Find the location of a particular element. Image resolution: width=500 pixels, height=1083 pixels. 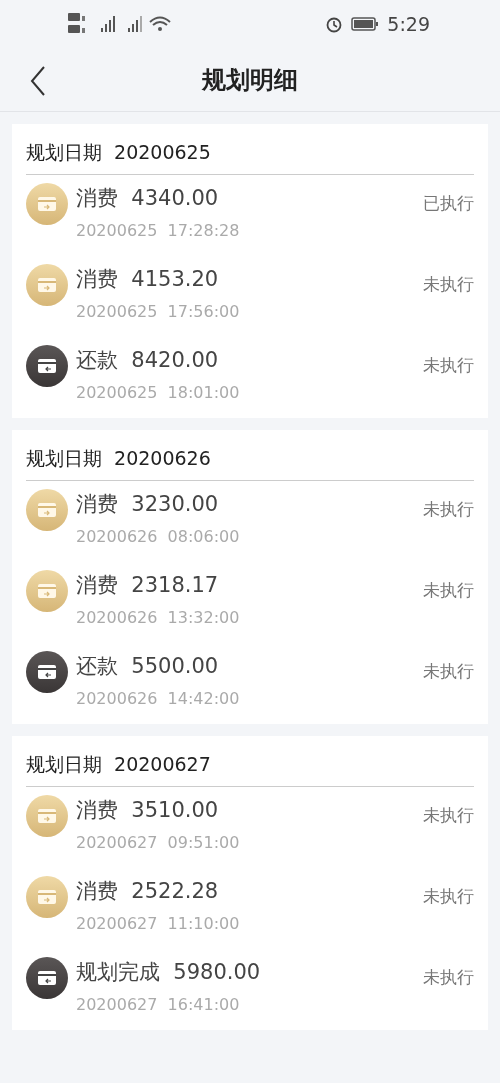

record-time: 20200626 14:42:00 is located at coordinates (158, 698).